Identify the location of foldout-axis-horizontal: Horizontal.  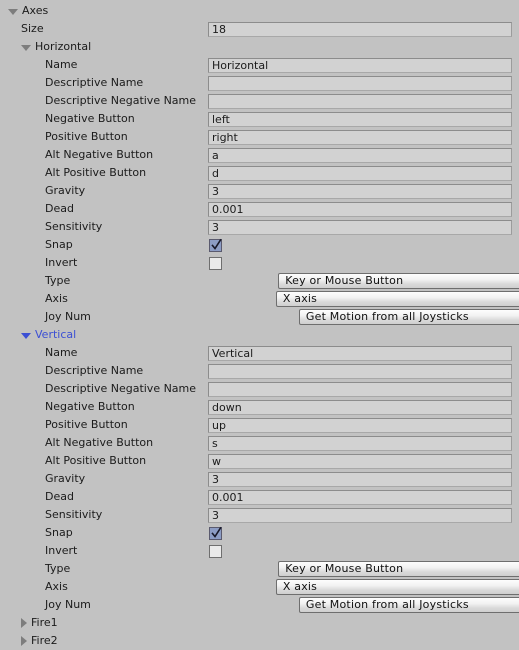
(259, 47).